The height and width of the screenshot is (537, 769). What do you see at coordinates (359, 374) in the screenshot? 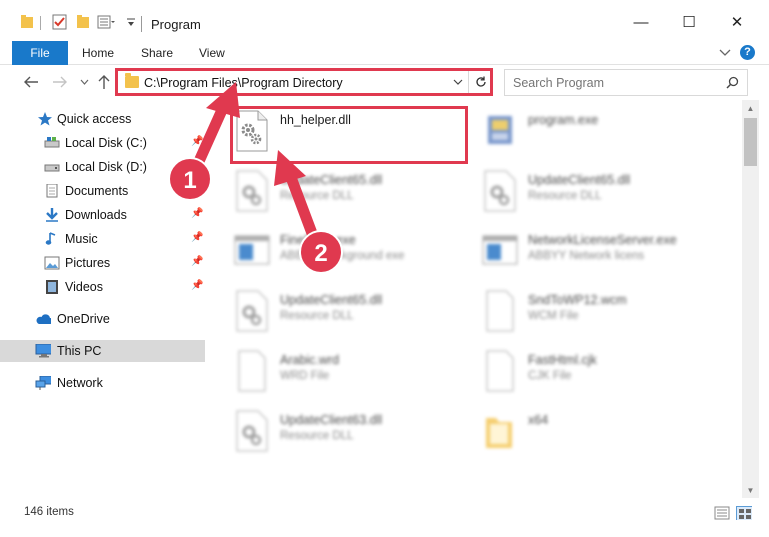
I see `file-item: Arabic.wrd WRD File` at bounding box center [359, 374].